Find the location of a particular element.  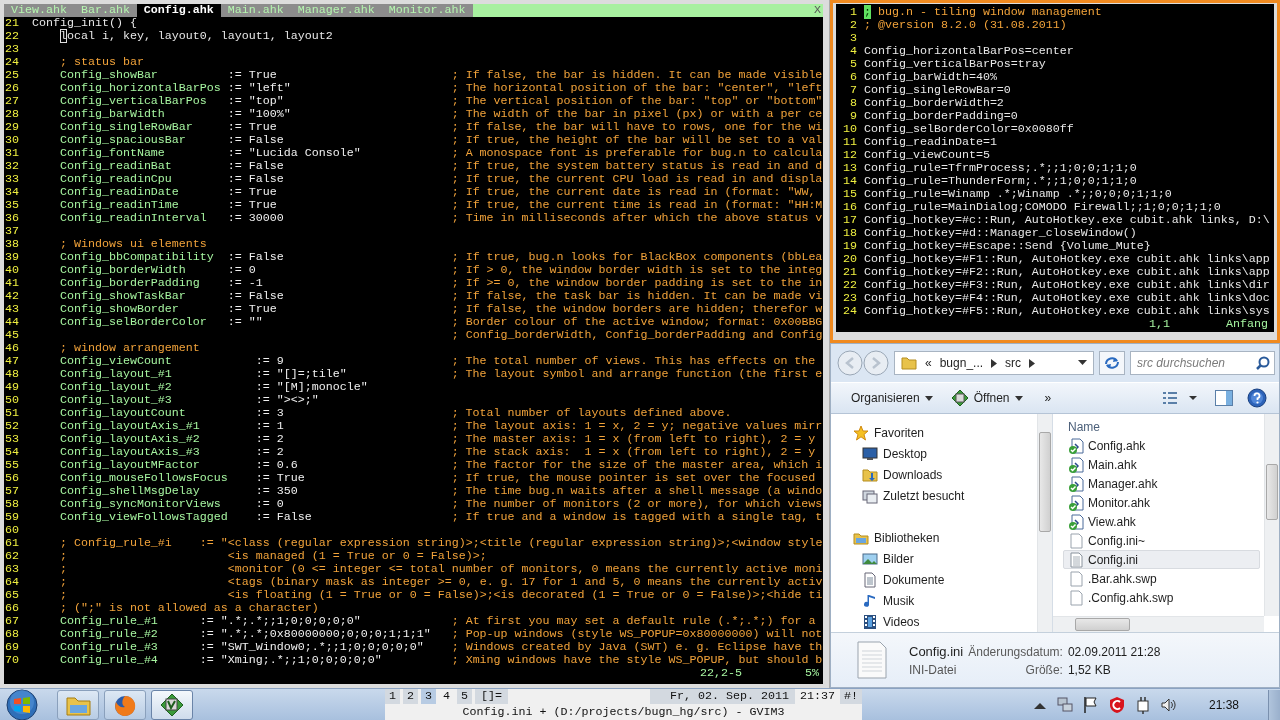

line-number: 3 is located at coordinates (853, 38).